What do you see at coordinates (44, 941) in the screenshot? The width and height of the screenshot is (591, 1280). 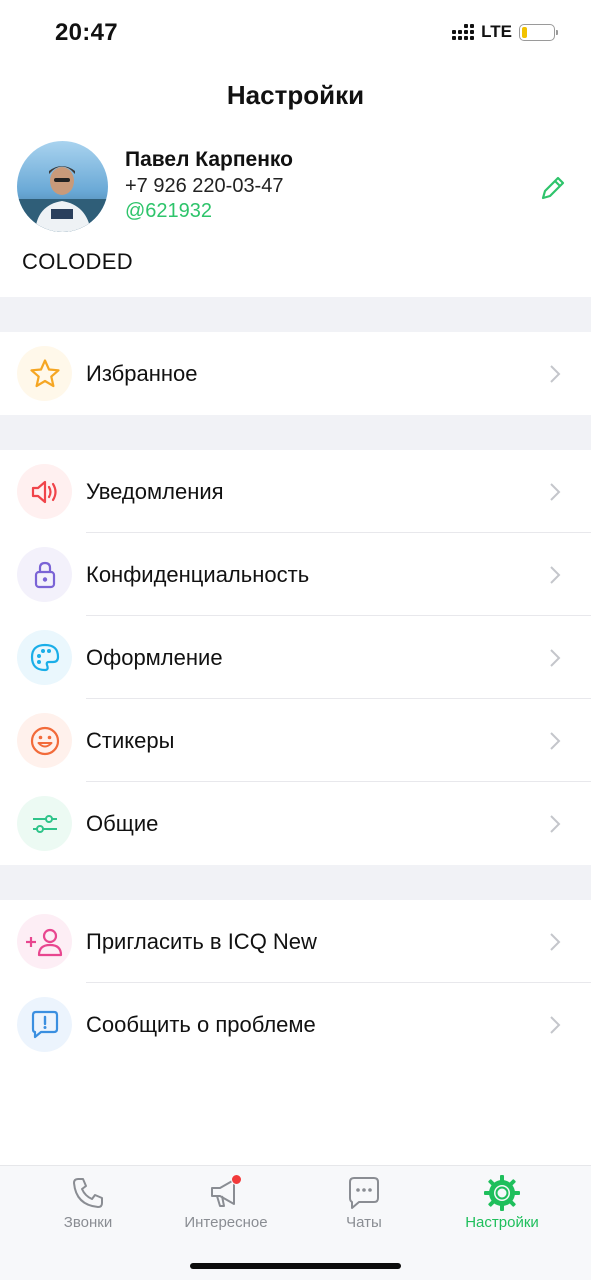 I see `add-user-icon` at bounding box center [44, 941].